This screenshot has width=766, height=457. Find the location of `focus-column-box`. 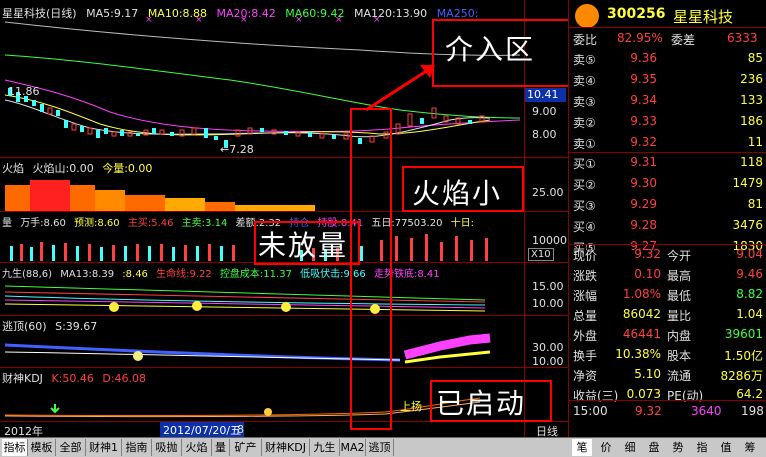

focus-column-box is located at coordinates (371, 269).